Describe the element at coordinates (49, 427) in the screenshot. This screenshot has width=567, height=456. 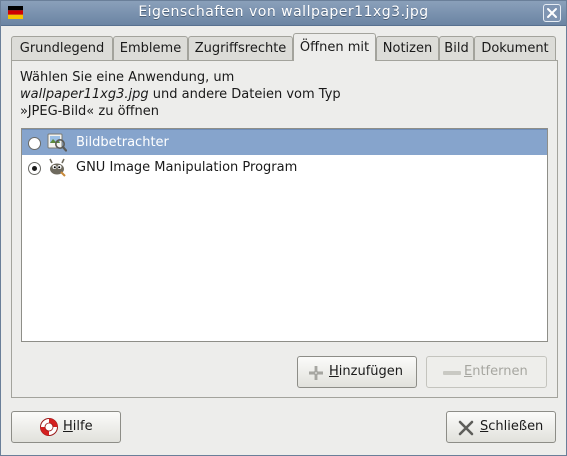
I see `lifebuoy-icon` at that location.